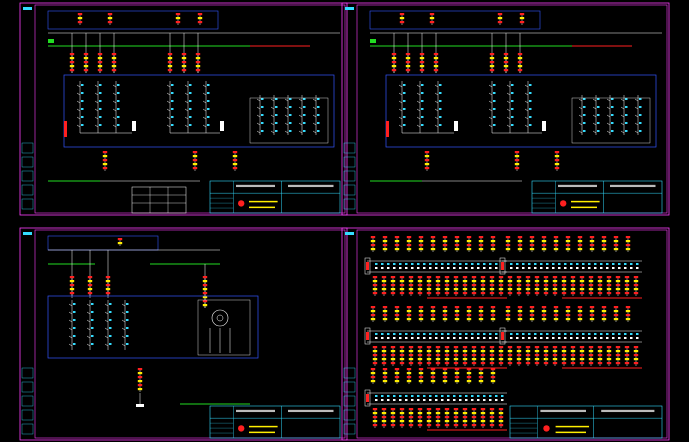 The width and height of the screenshot is (689, 442). Describe the element at coordinates (455, 20) in the screenshot. I see `control-header-box` at that location.